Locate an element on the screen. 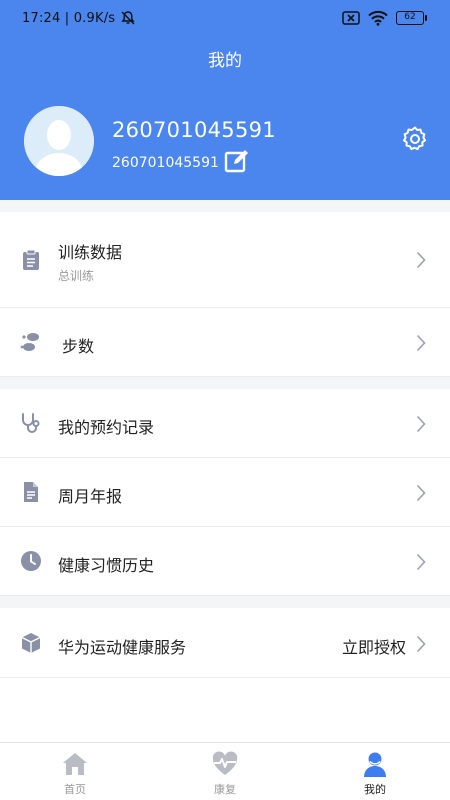  tab-rehab: 康复 is located at coordinates (225, 771).